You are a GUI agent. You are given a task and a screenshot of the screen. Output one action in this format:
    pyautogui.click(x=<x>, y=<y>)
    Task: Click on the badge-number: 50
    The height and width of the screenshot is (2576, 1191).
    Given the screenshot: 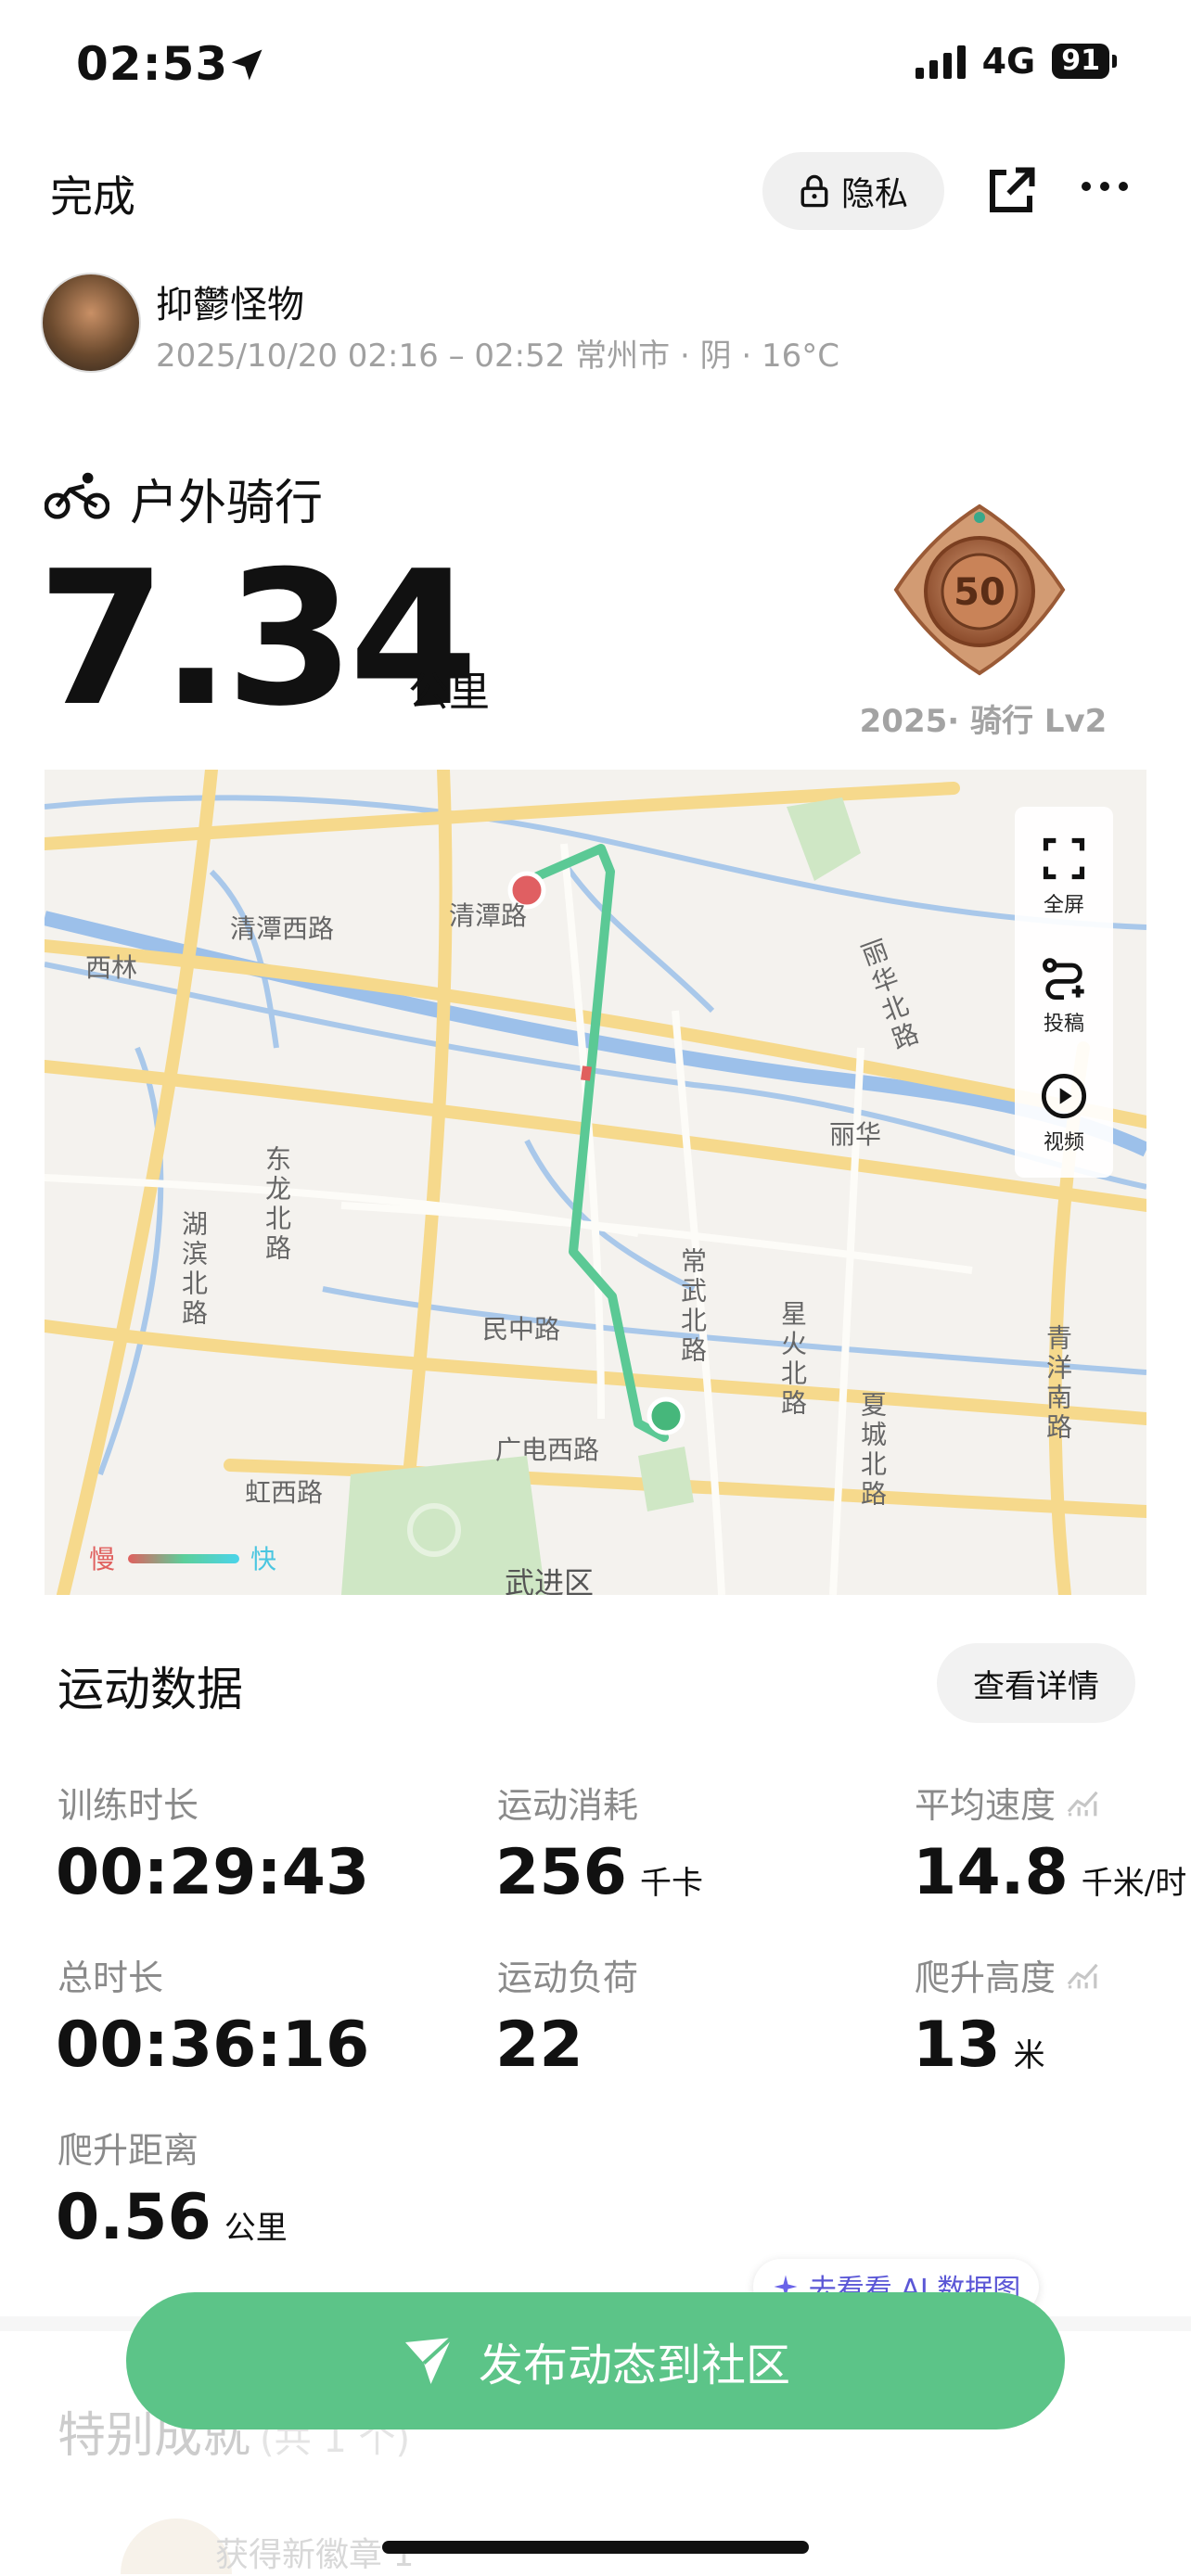 What is the action you would take?
    pyautogui.click(x=980, y=592)
    